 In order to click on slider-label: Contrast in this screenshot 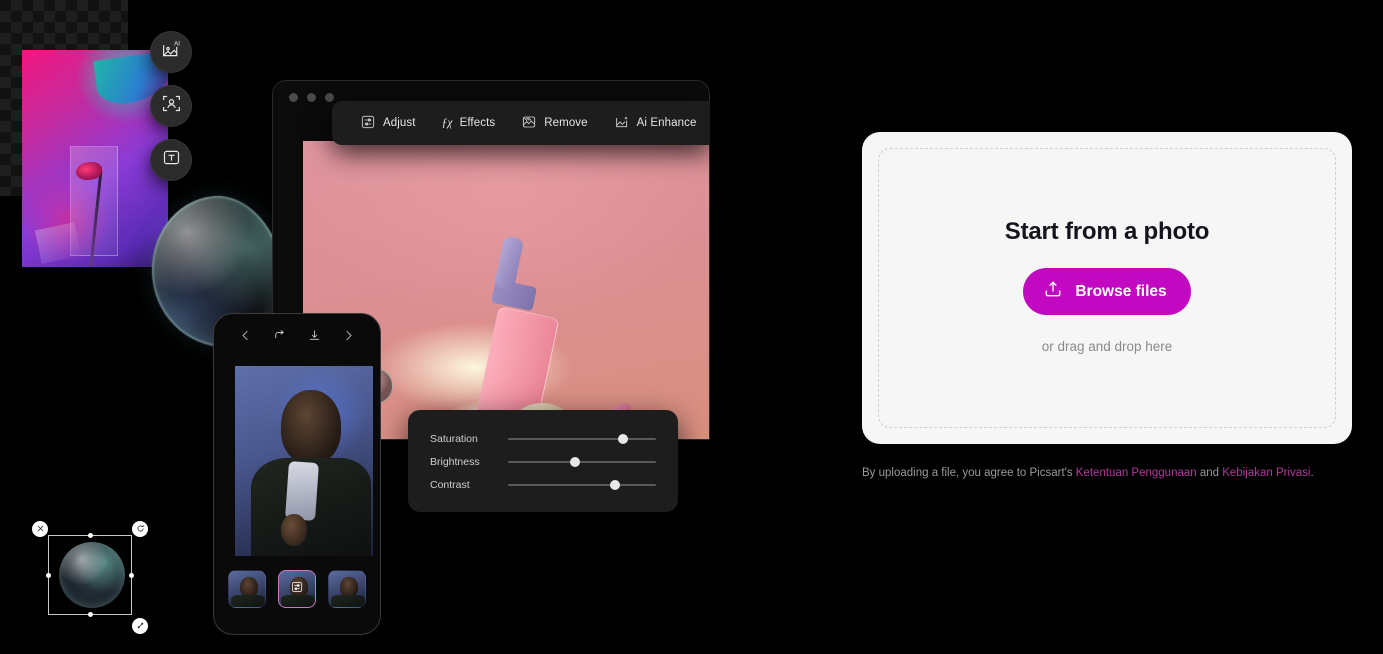, I will do `click(450, 484)`.